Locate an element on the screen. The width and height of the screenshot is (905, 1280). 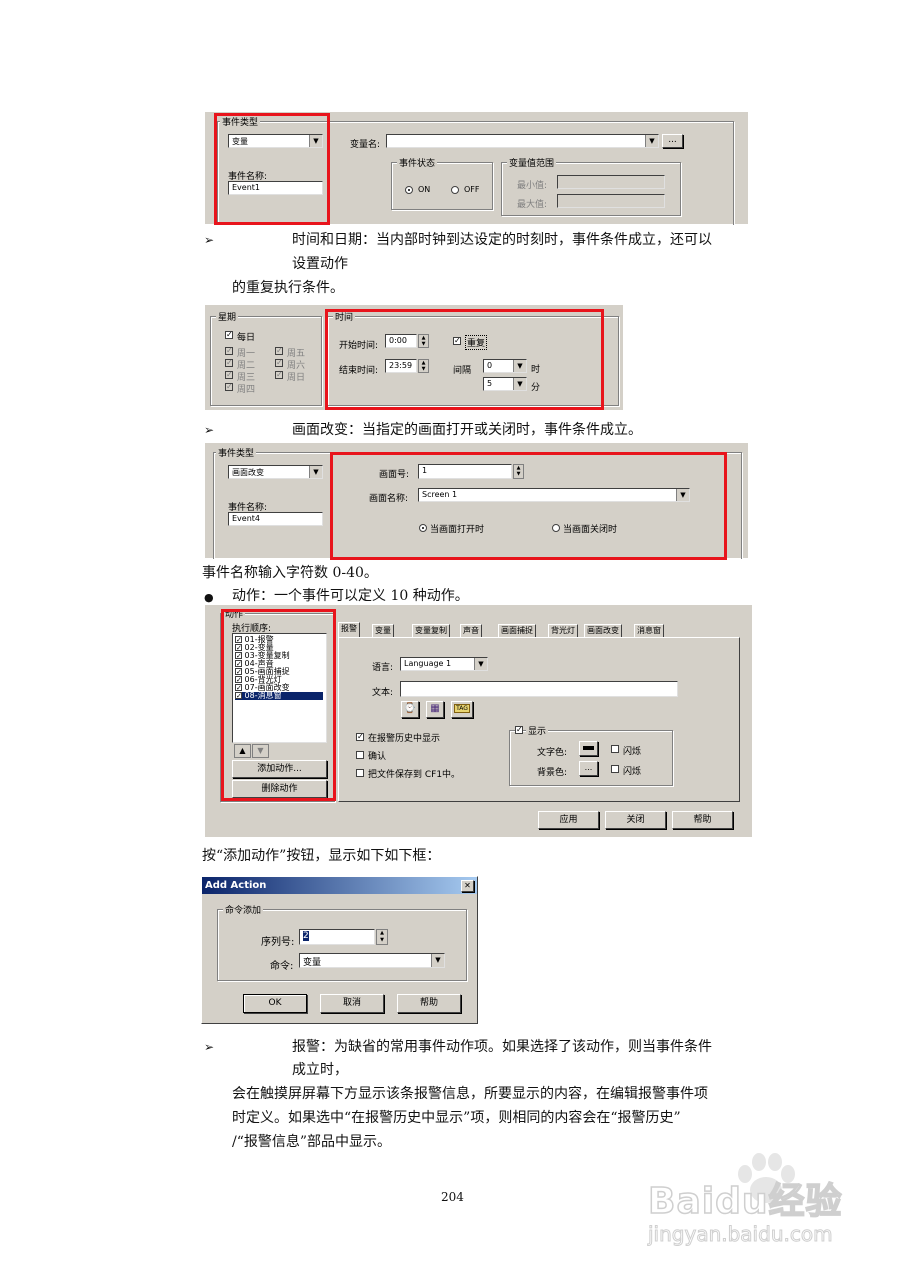
fig2-every-day-label: 每日 is located at coordinates (246, 338).